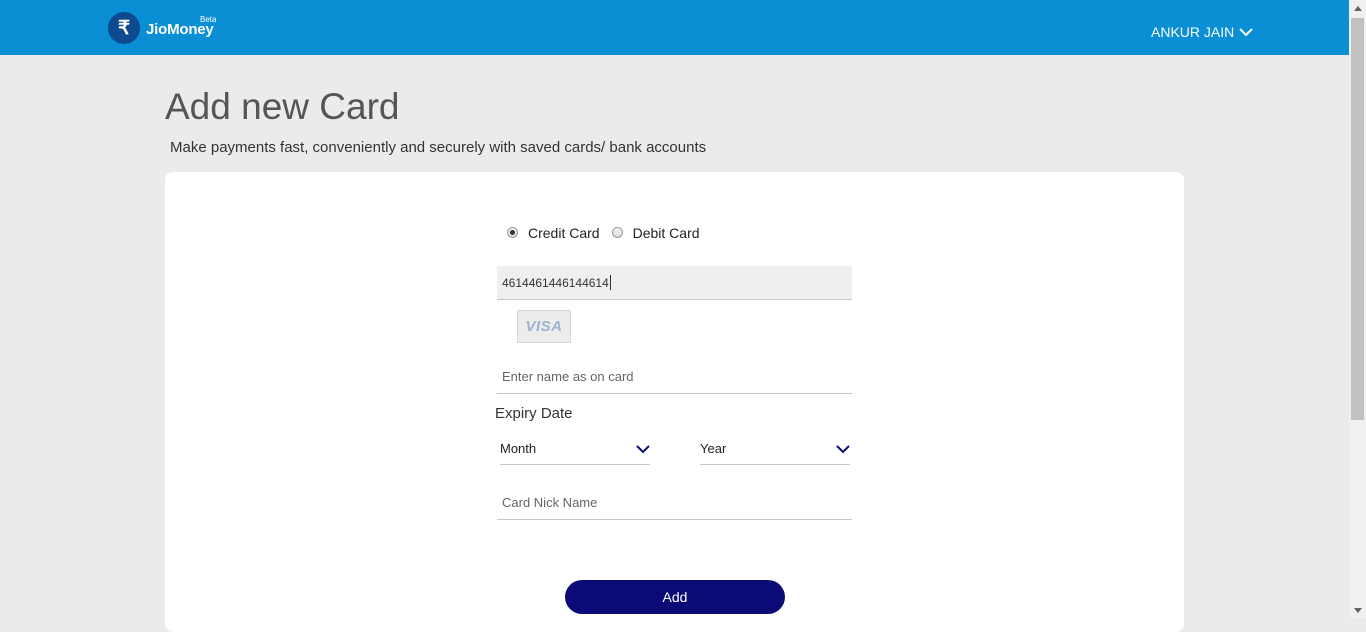 The width and height of the screenshot is (1366, 632). Describe the element at coordinates (675, 597) in the screenshot. I see `add-card-button: Add` at that location.